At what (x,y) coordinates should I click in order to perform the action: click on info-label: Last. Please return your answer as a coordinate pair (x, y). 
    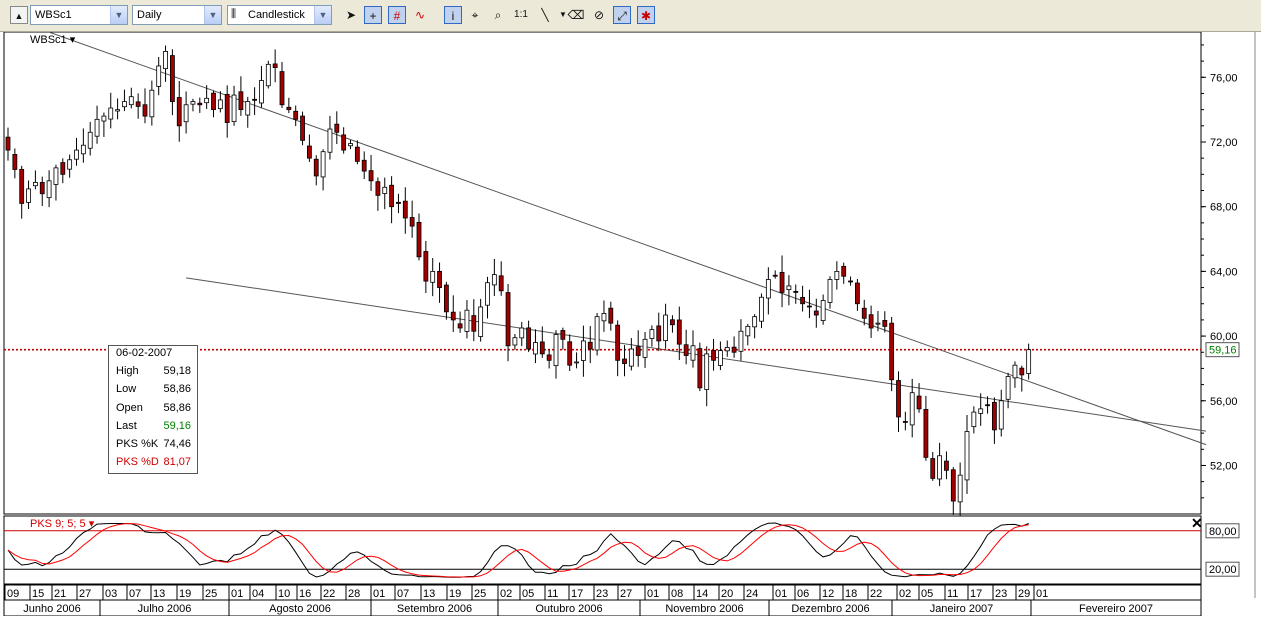
    Looking at the image, I should click on (126, 426).